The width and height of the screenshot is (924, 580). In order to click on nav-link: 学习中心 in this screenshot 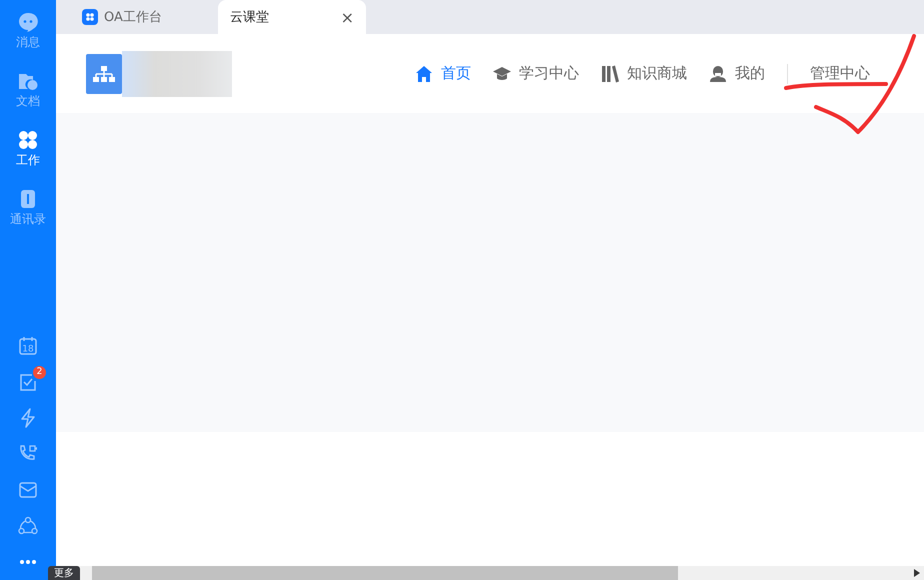, I will do `click(536, 73)`.